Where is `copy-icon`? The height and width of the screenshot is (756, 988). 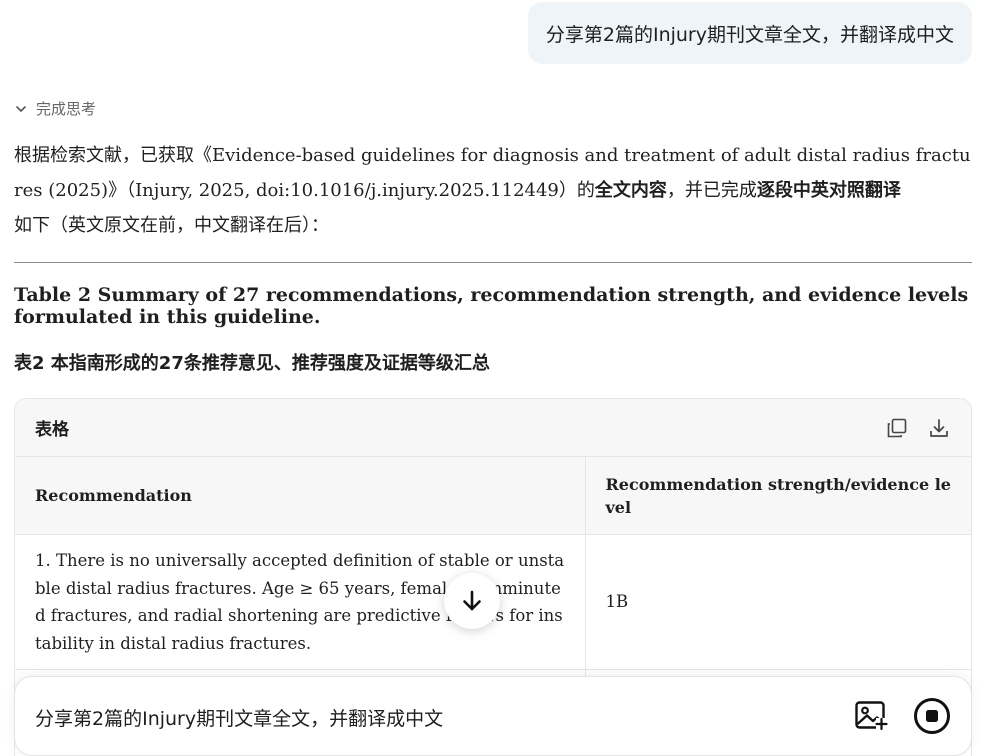
copy-icon is located at coordinates (897, 427).